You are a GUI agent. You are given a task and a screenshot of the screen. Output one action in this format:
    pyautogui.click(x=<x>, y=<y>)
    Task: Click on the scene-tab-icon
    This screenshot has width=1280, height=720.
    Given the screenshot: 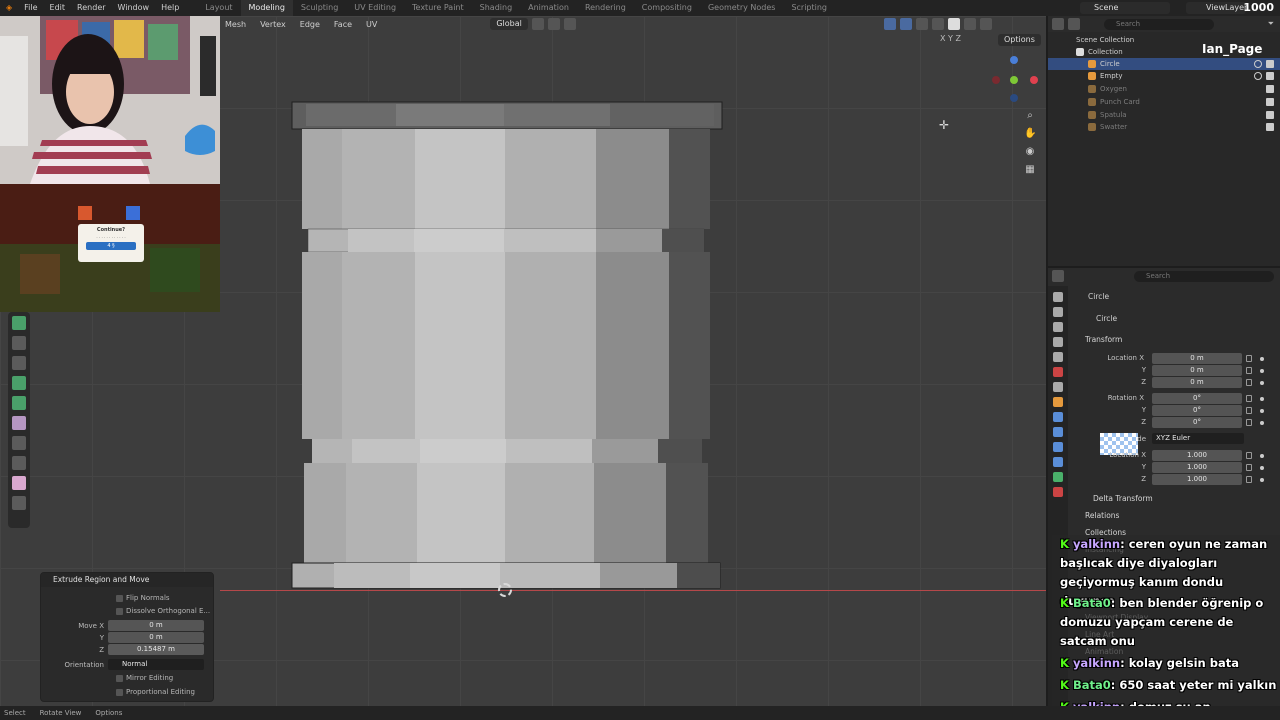 What is the action you would take?
    pyautogui.click(x=1058, y=357)
    